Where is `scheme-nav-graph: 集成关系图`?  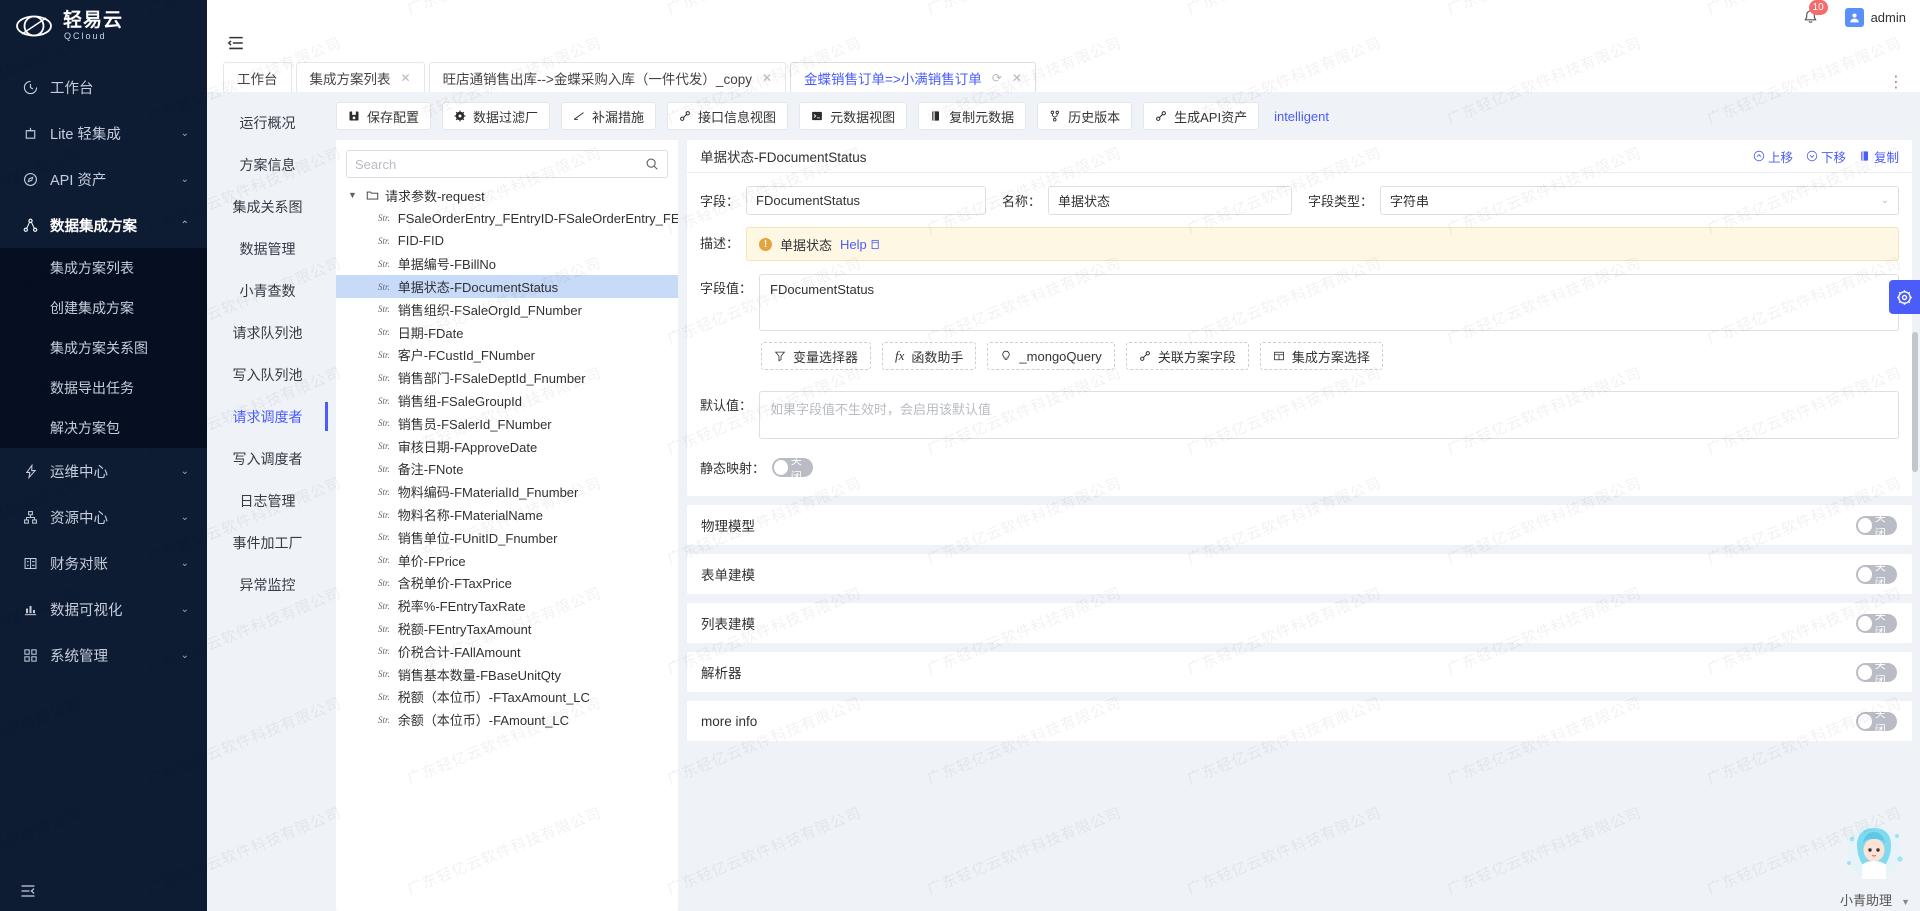 scheme-nav-graph: 集成关系图 is located at coordinates (267, 206).